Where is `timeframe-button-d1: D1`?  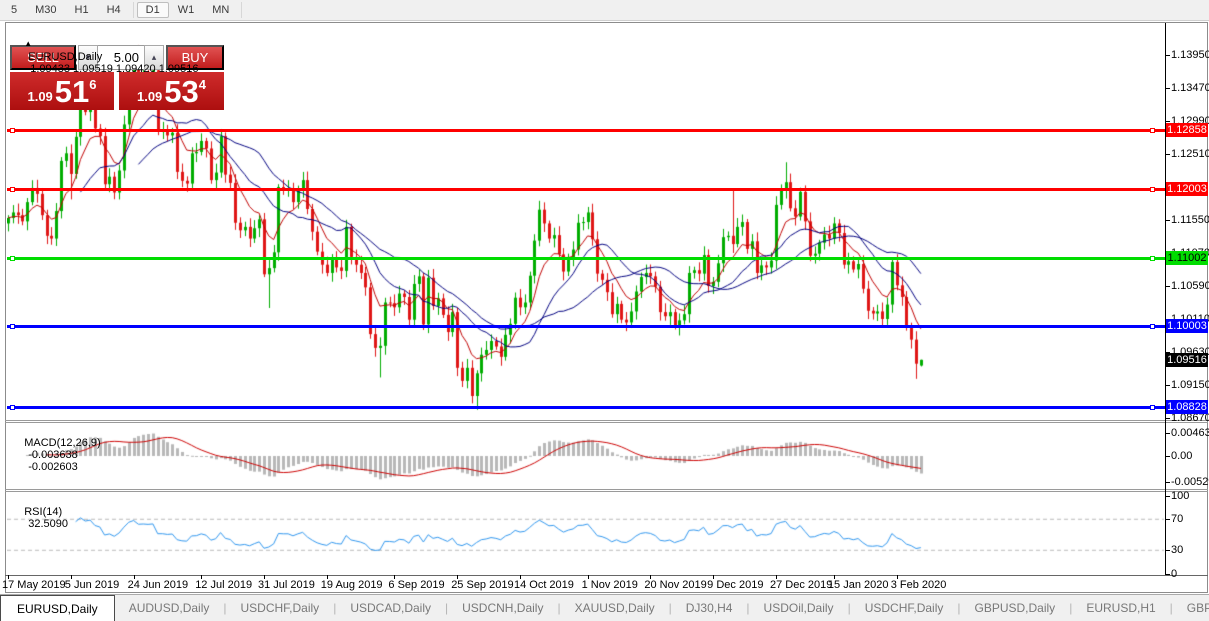
timeframe-button-d1: D1 is located at coordinates (152, 10).